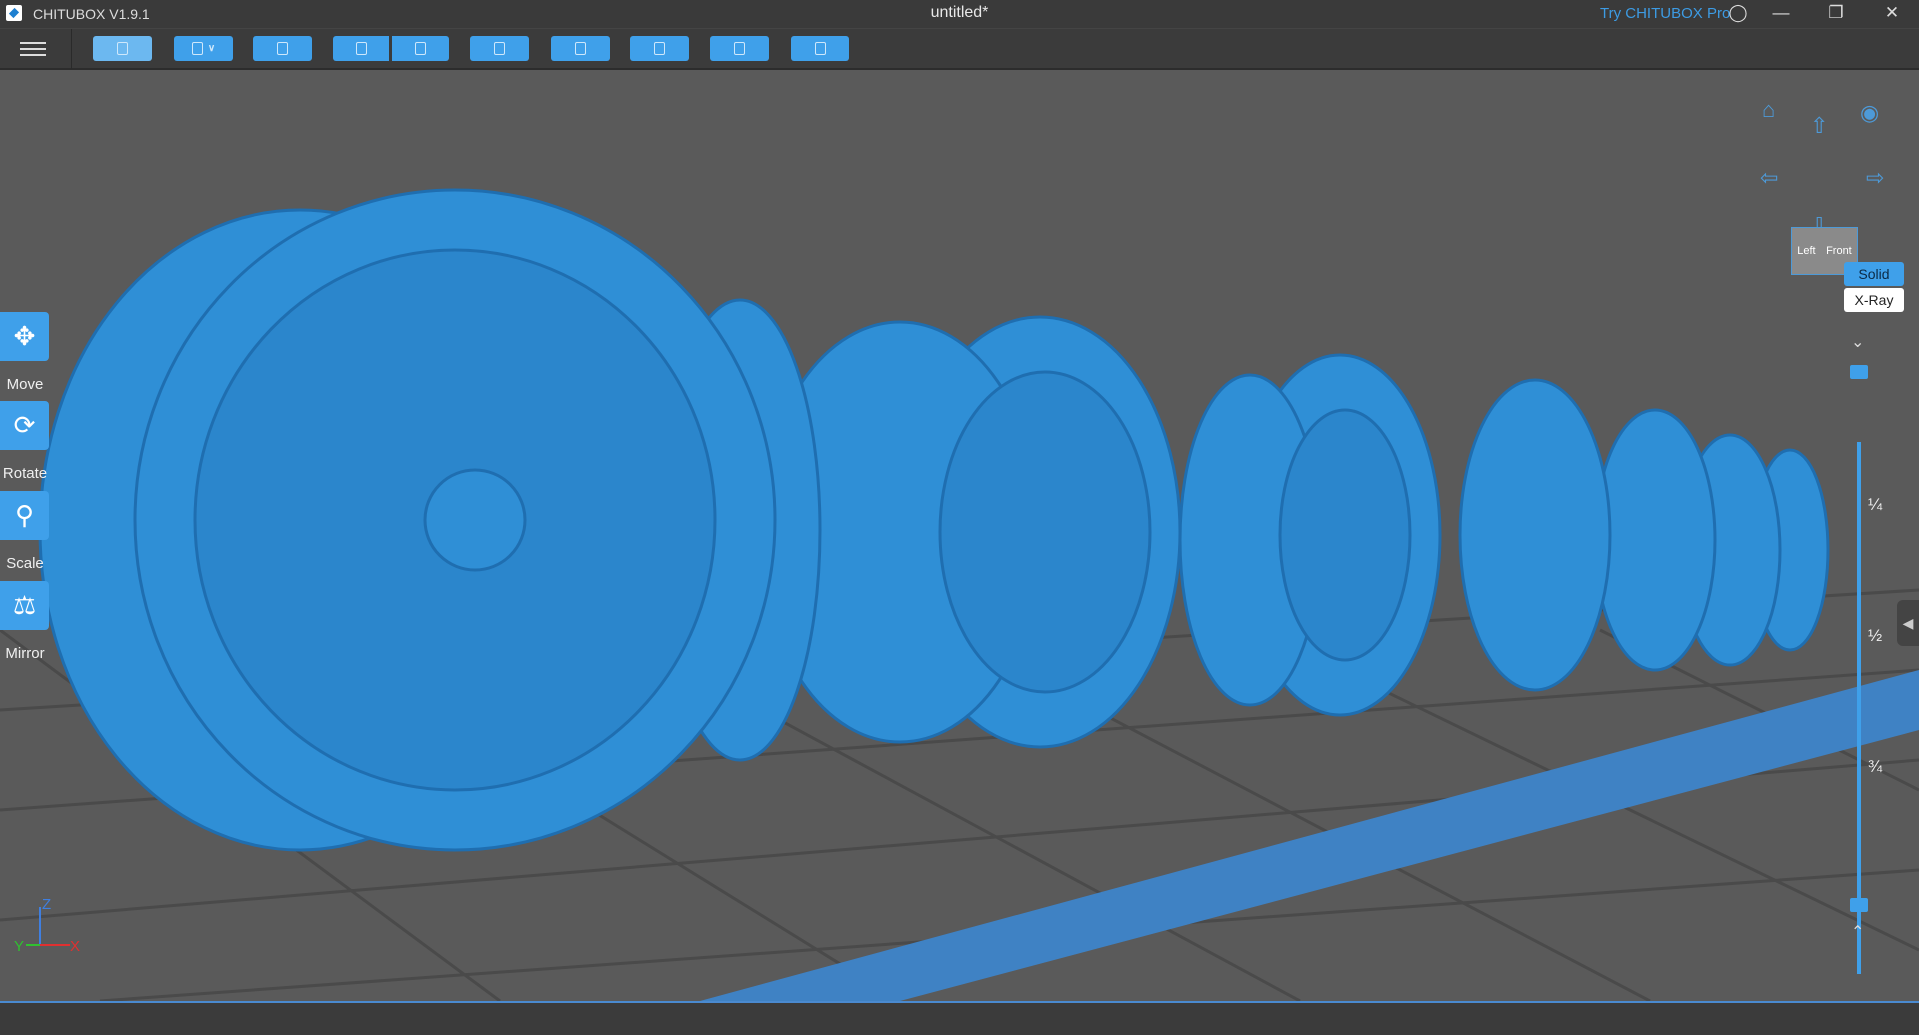  Describe the element at coordinates (24, 515) in the screenshot. I see `scale-icon: ⚲` at that location.